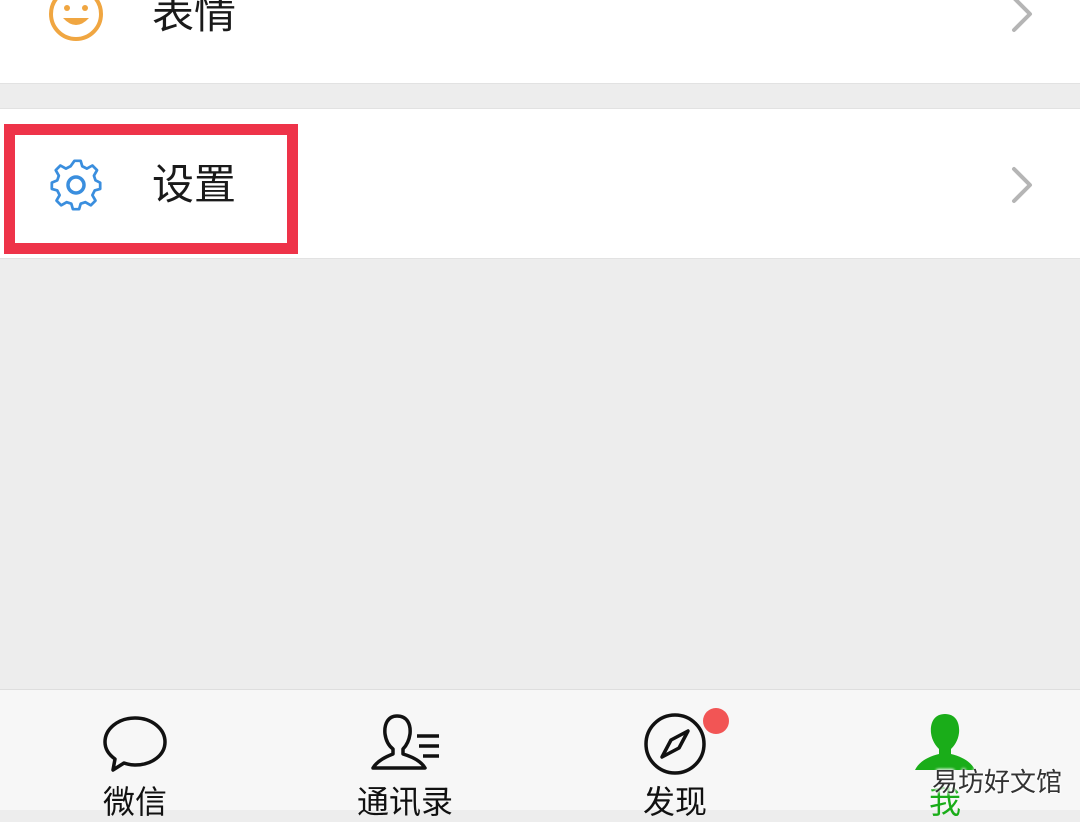  I want to click on compass-icon, so click(675, 744).